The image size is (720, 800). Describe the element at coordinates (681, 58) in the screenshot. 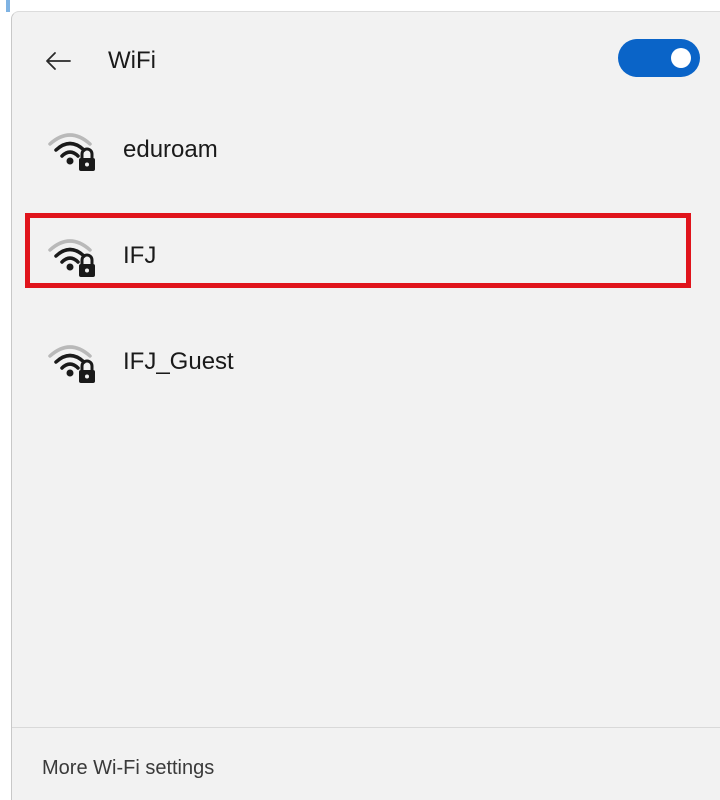

I see `toggle-knob` at that location.